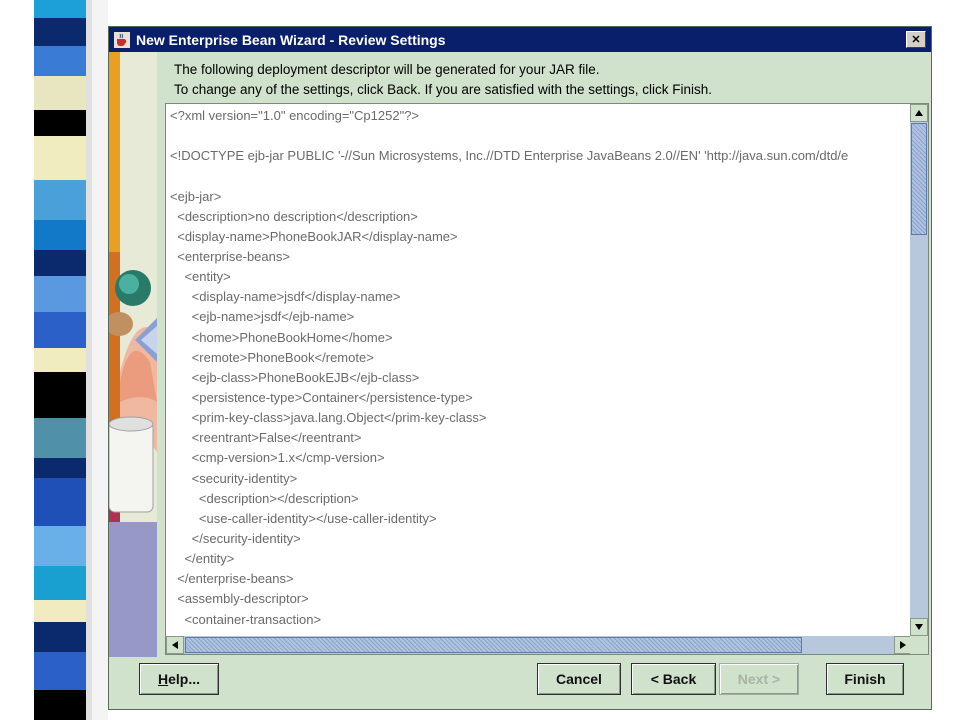  Describe the element at coordinates (277, 458) in the screenshot. I see `descriptor-line: <cmp-version>1.x</cmp-version>` at that location.